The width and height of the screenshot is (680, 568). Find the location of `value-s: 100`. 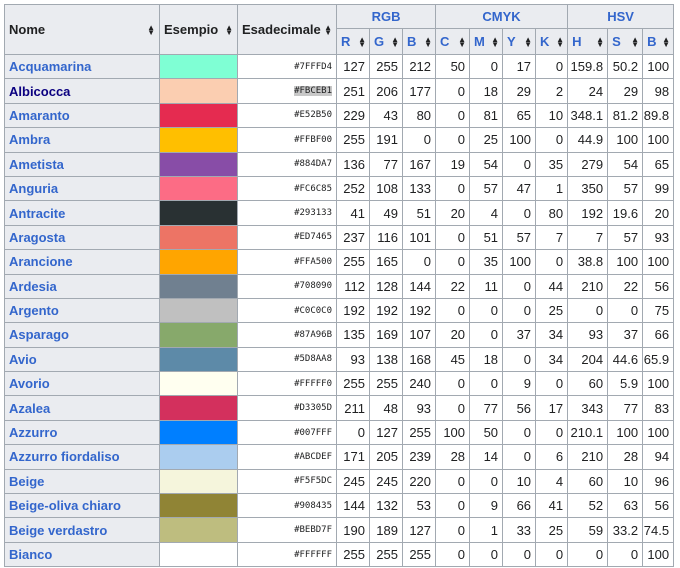

value-s: 100 is located at coordinates (625, 432).